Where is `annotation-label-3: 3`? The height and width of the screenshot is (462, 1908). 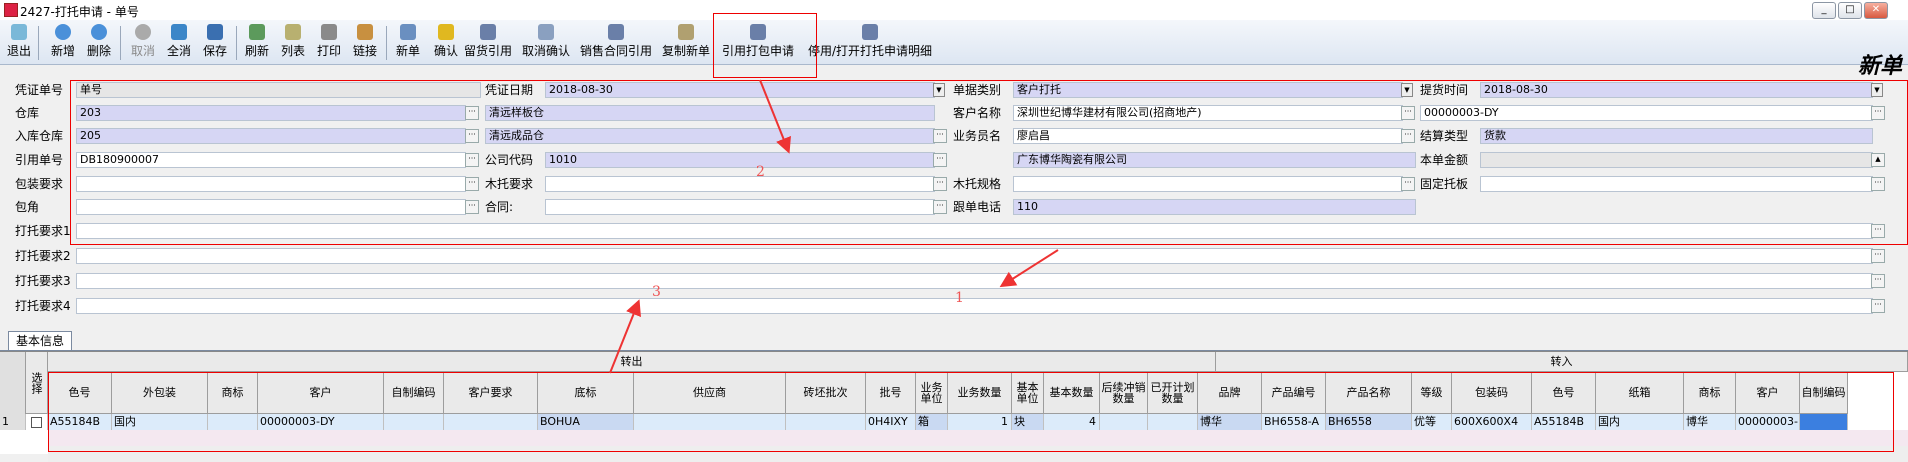 annotation-label-3: 3 is located at coordinates (656, 292).